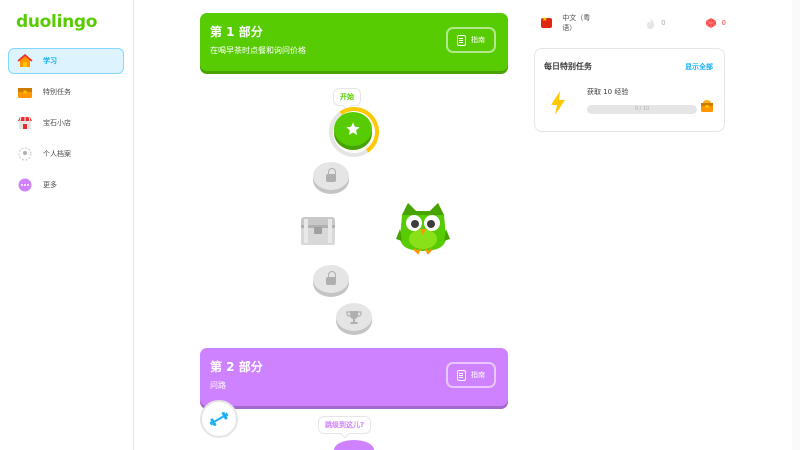 The width and height of the screenshot is (800, 450). I want to click on duo-owl-mascot, so click(423, 226).